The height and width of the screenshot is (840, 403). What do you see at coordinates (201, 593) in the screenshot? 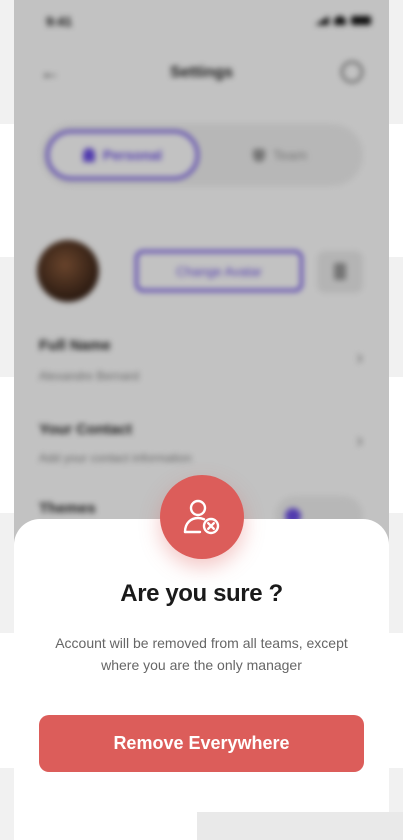
I see `dialog-title: Are you sure ?` at bounding box center [201, 593].